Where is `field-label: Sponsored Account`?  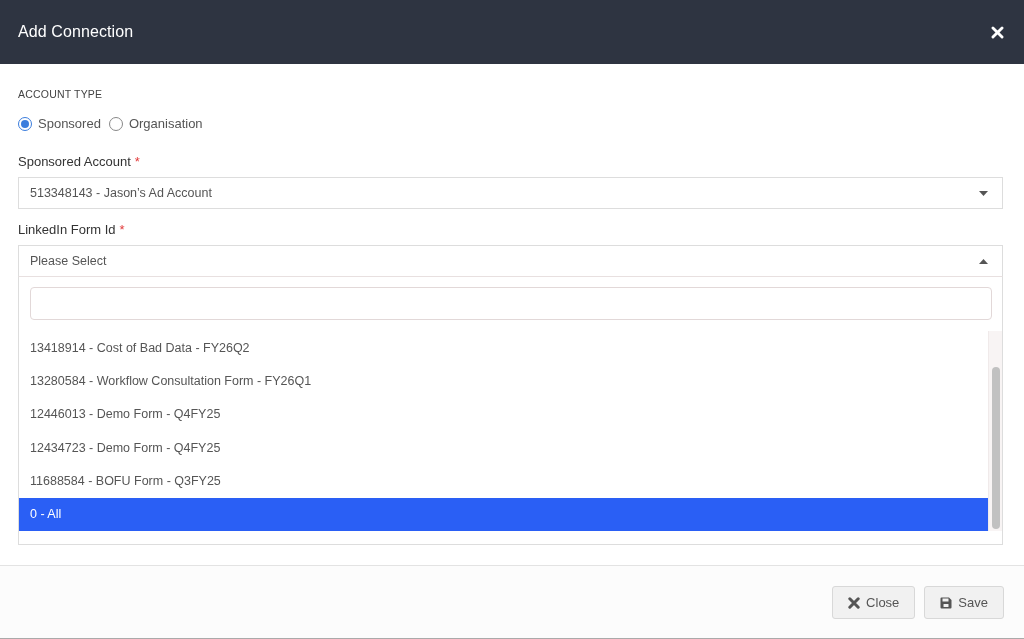 field-label: Sponsored Account is located at coordinates (74, 162).